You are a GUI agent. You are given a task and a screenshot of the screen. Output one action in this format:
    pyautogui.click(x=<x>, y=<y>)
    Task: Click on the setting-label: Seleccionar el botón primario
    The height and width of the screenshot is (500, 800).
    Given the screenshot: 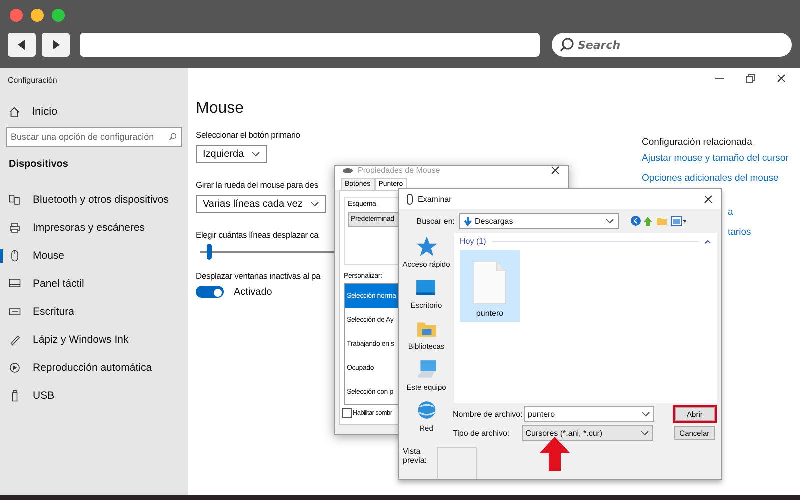 What is the action you would take?
    pyautogui.click(x=248, y=135)
    